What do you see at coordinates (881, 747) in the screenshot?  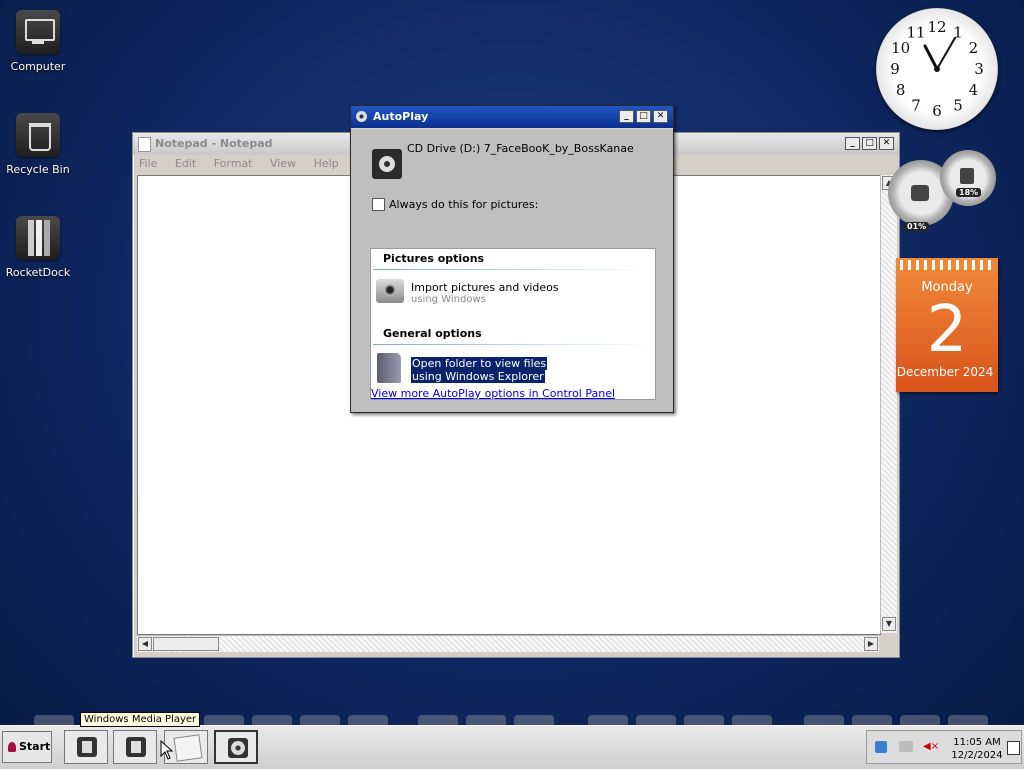 I see `network-icon` at bounding box center [881, 747].